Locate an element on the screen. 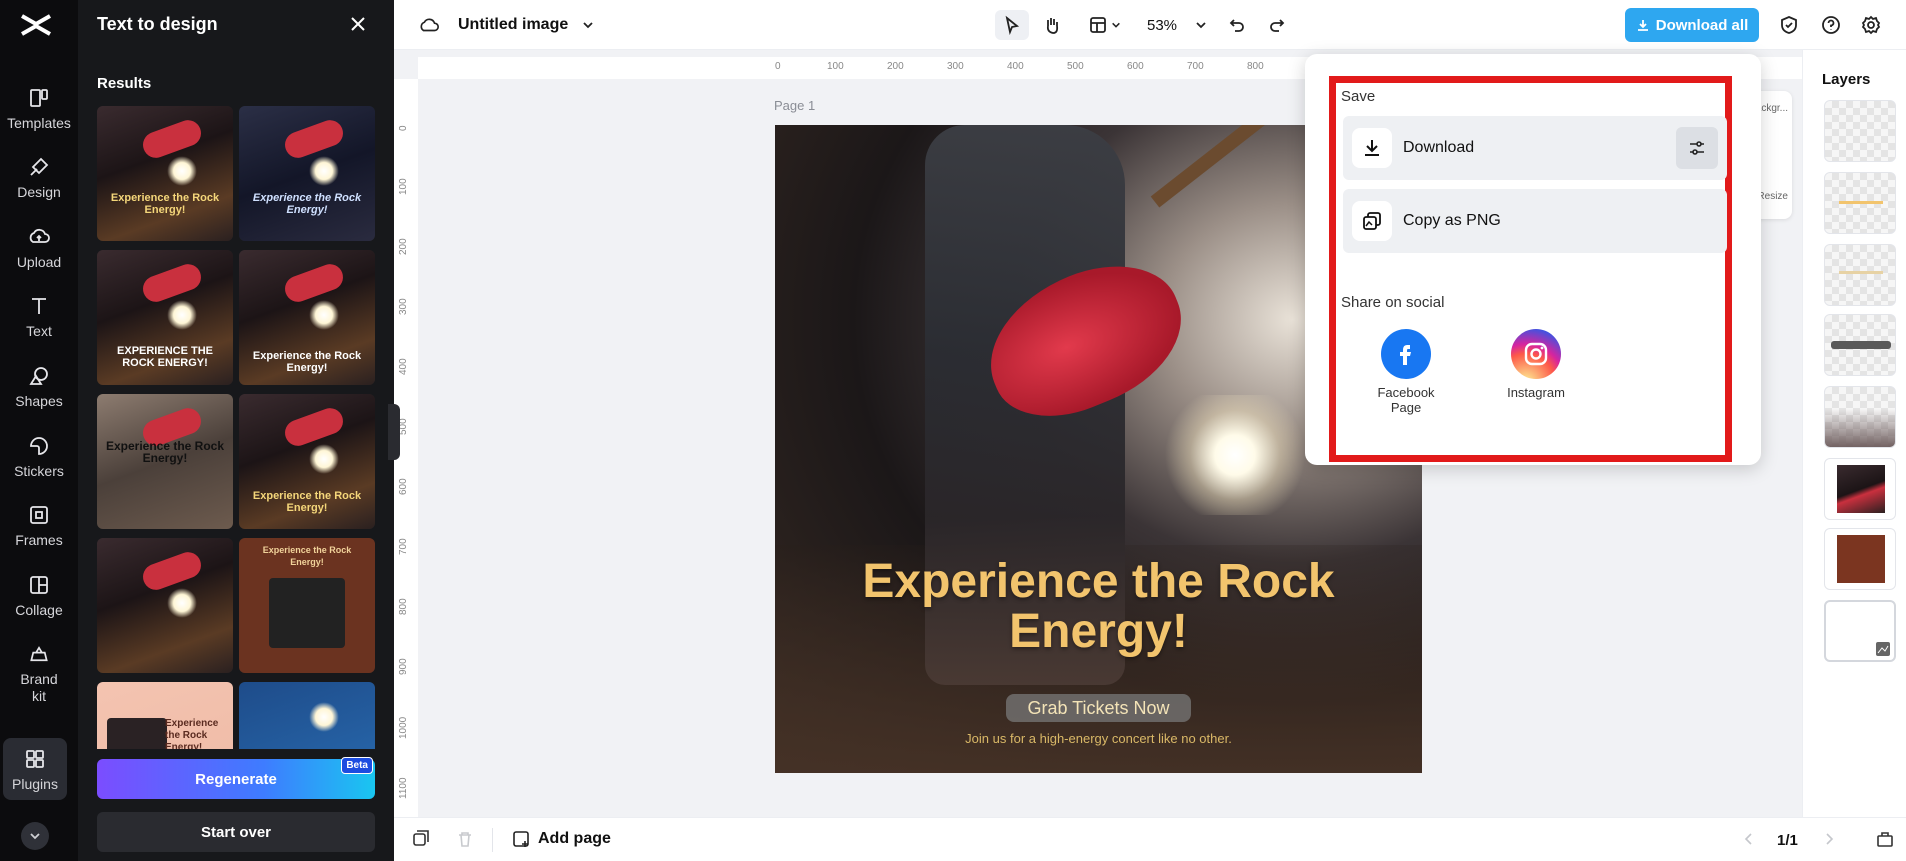 The image size is (1906, 861). redo-button is located at coordinates (1277, 25).